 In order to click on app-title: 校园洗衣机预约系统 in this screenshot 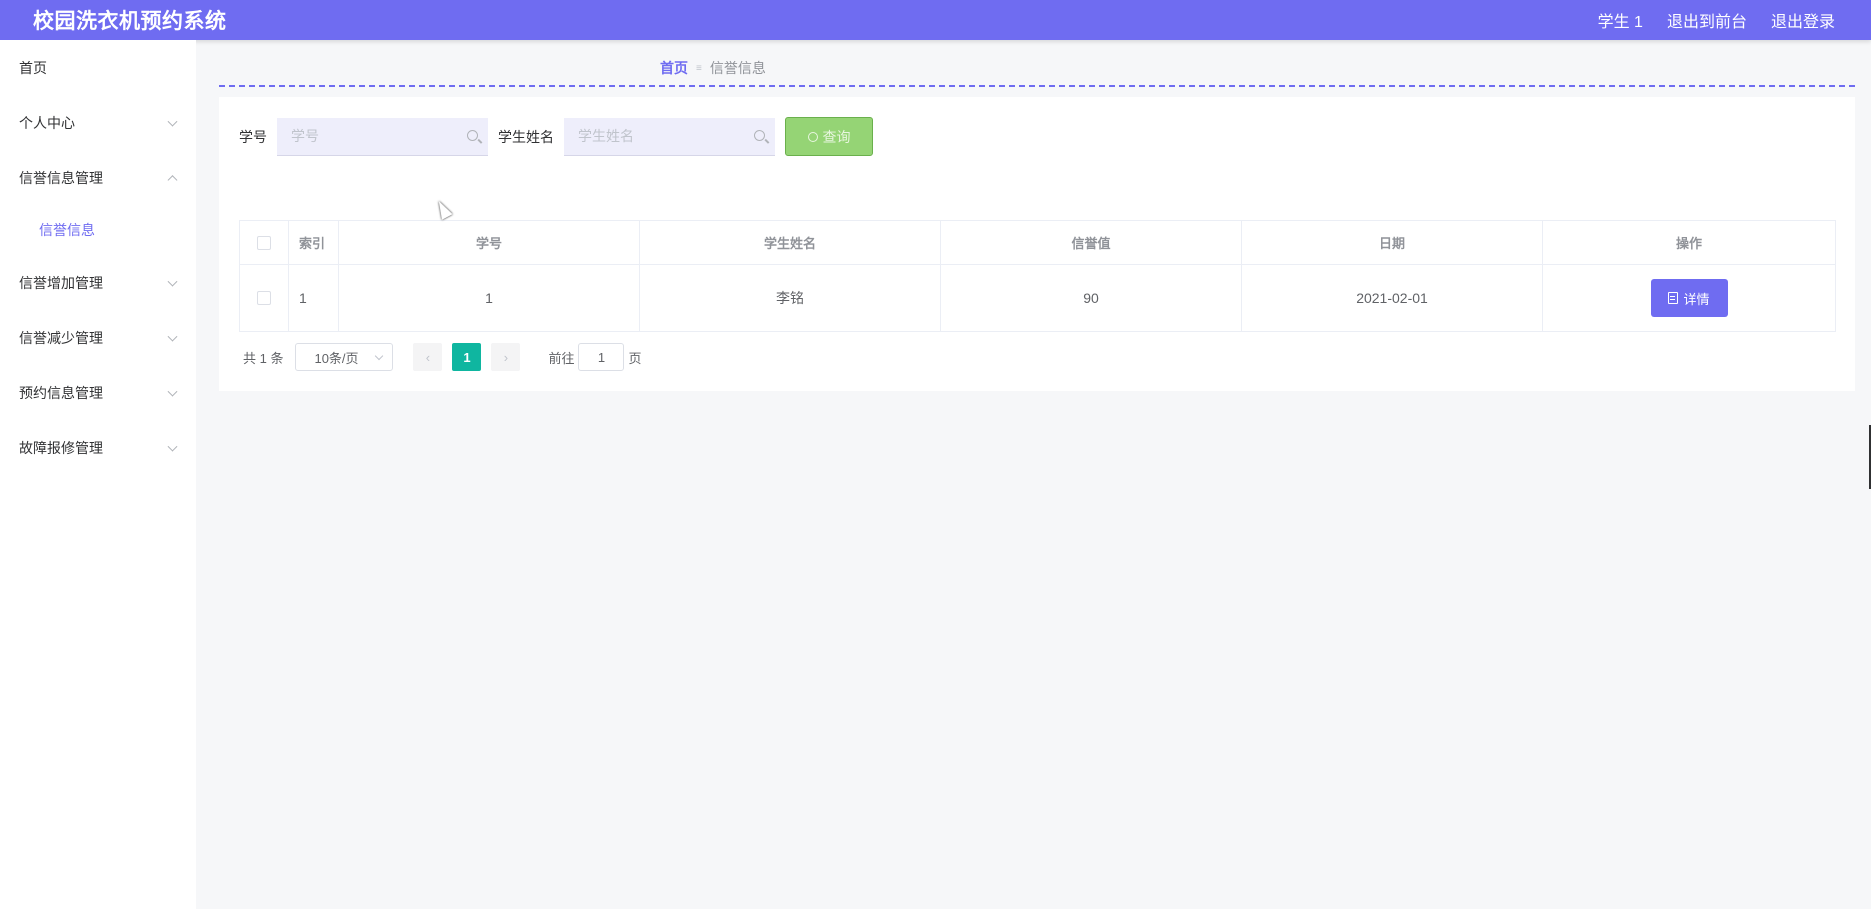, I will do `click(130, 21)`.